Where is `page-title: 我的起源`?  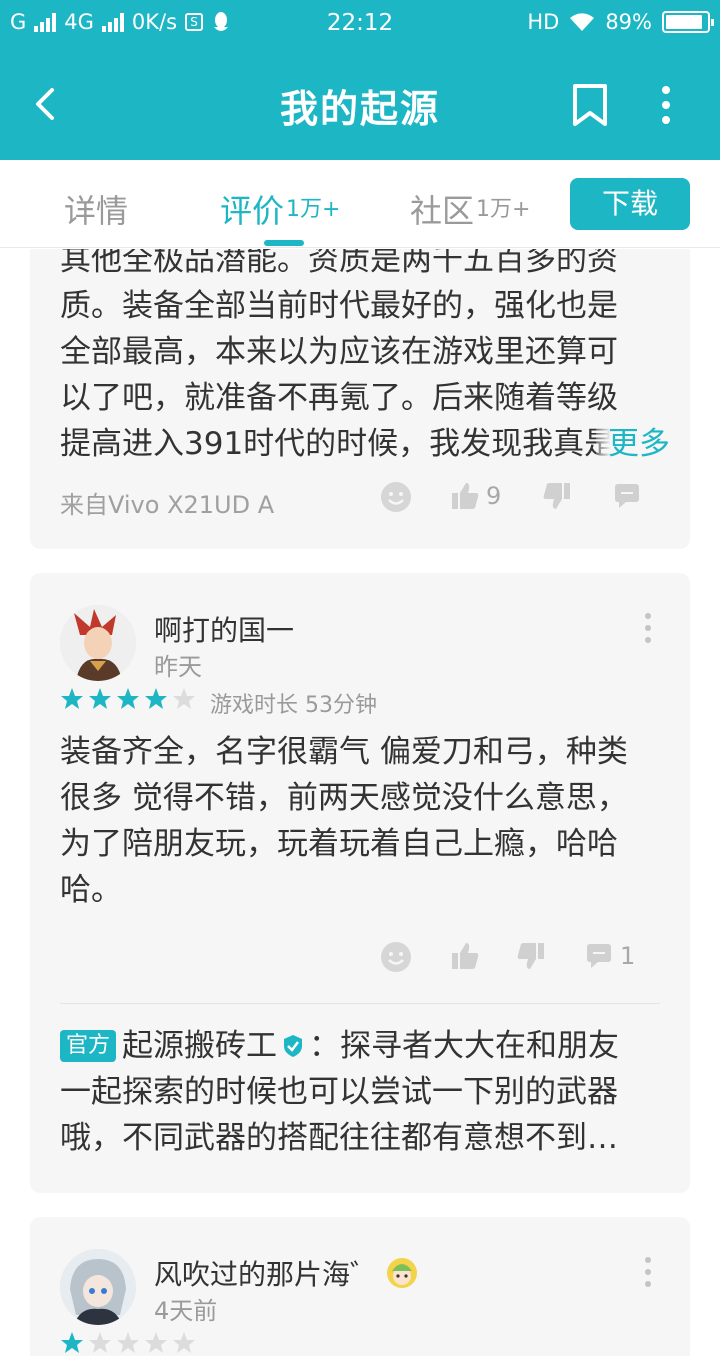 page-title: 我的起源 is located at coordinates (359, 109).